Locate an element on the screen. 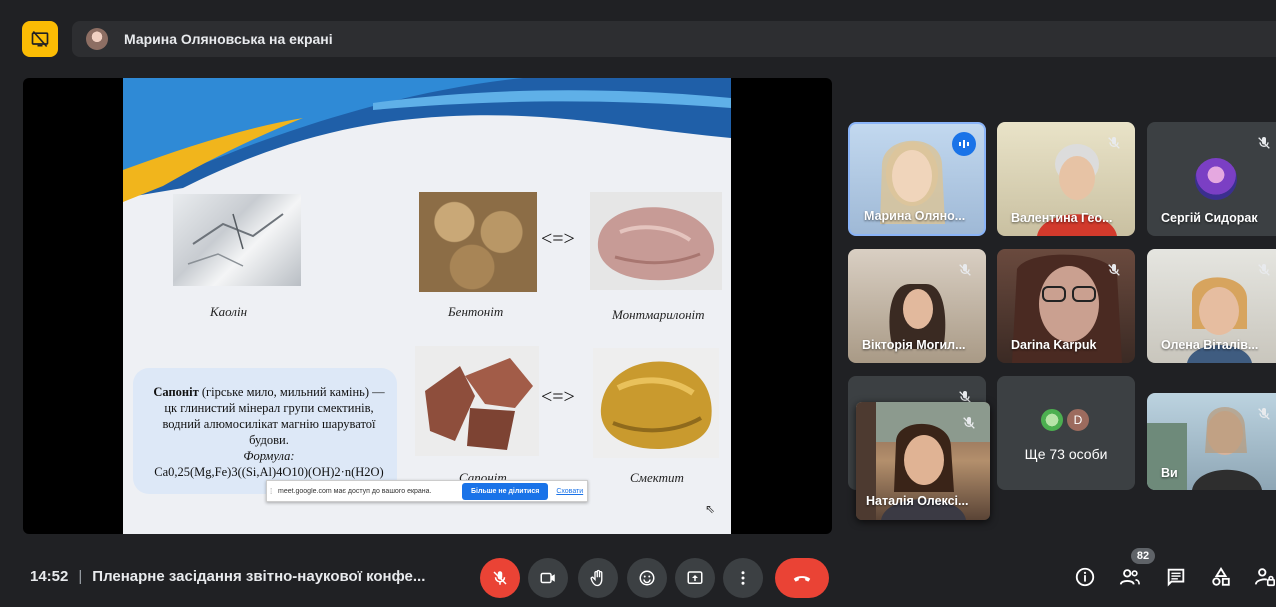 The width and height of the screenshot is (1276, 607). raise-hand-button is located at coordinates (598, 578).